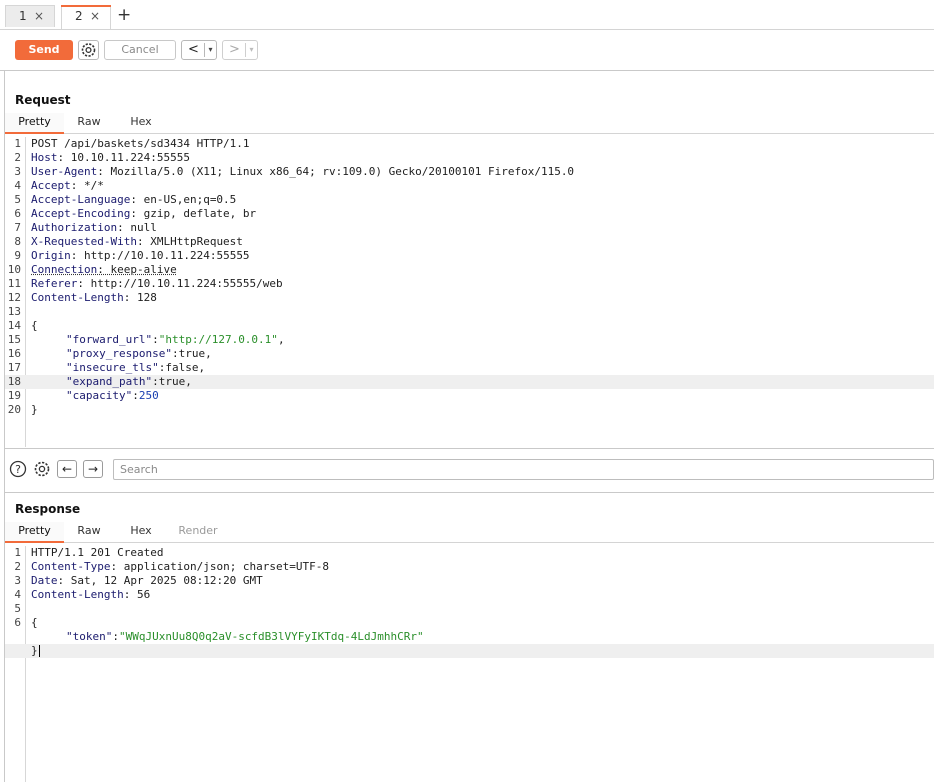 This screenshot has height=782, width=934. What do you see at coordinates (132, 255) in the screenshot?
I see `code-line: 9 Origin: http://10.10.11.224:55555` at bounding box center [132, 255].